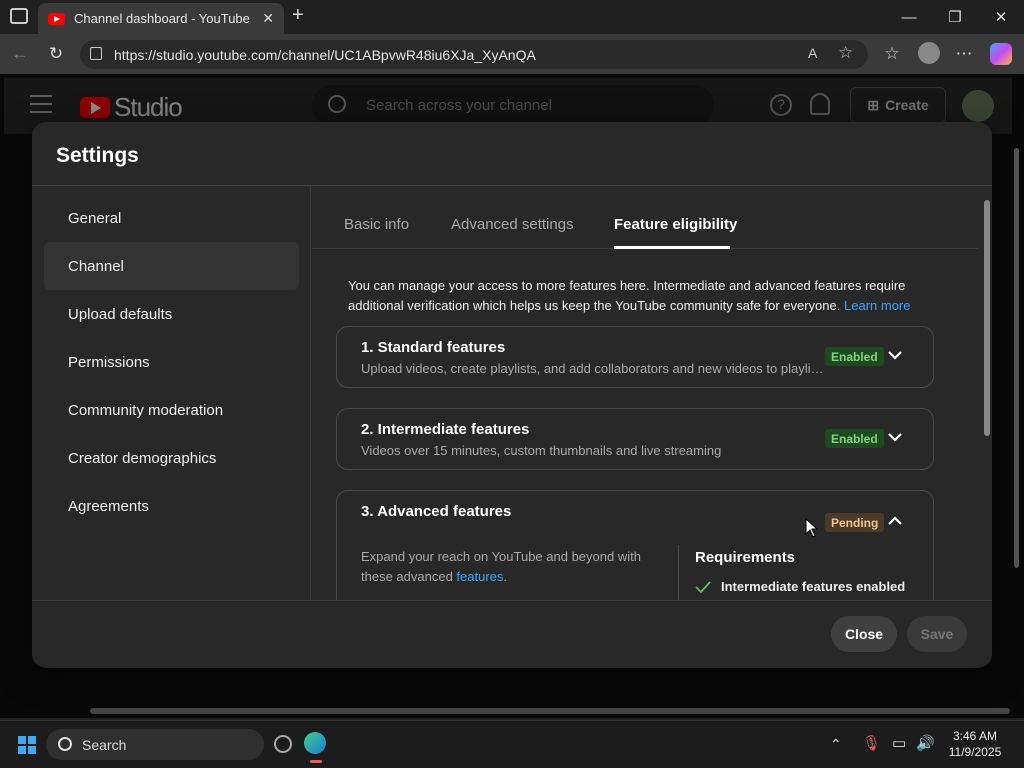 The image size is (1024, 768). What do you see at coordinates (142, 458) in the screenshot?
I see `nav-item-label: Creator demographics` at bounding box center [142, 458].